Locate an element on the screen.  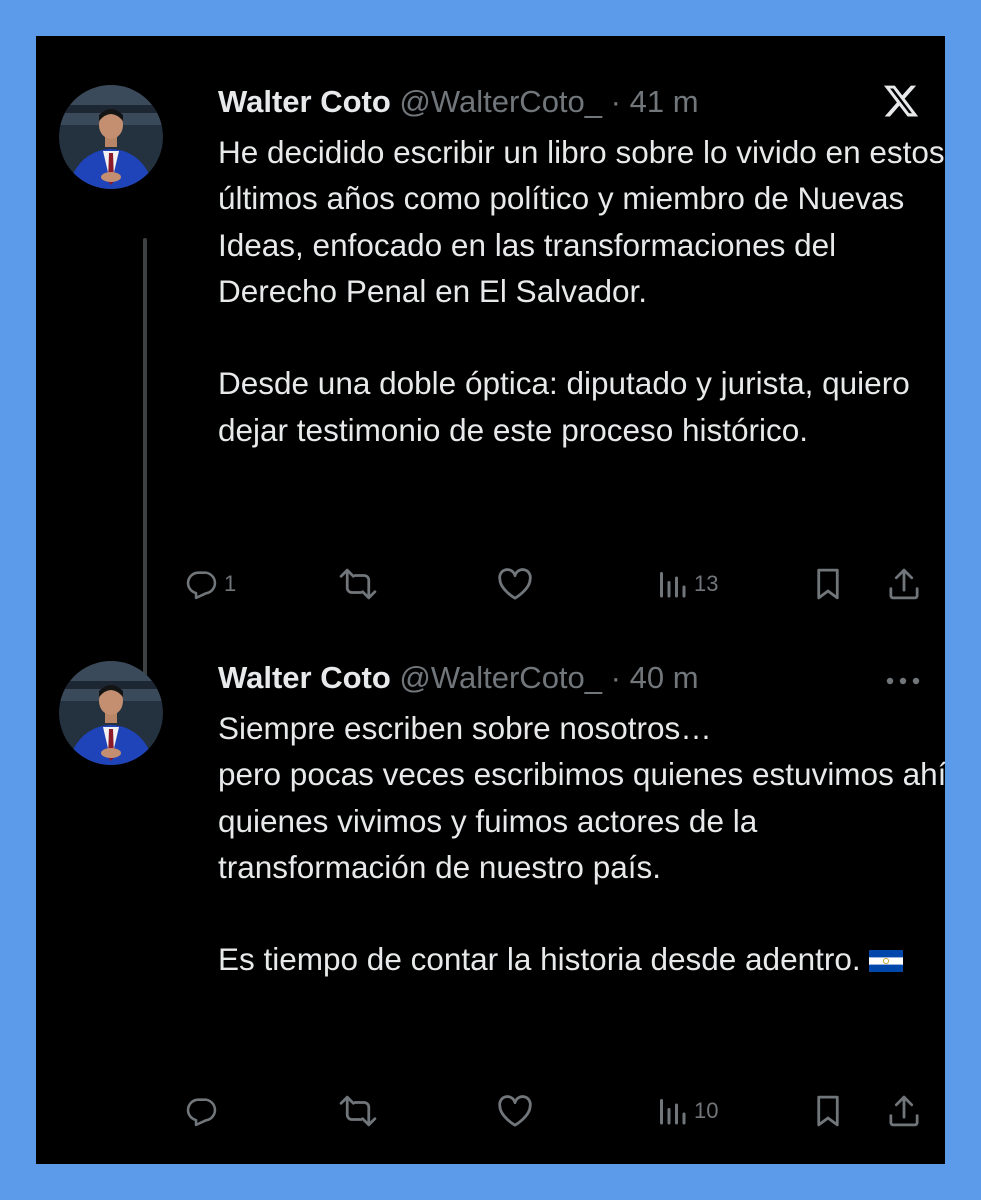
tweet-timestamp: 41 m is located at coordinates (664, 101).